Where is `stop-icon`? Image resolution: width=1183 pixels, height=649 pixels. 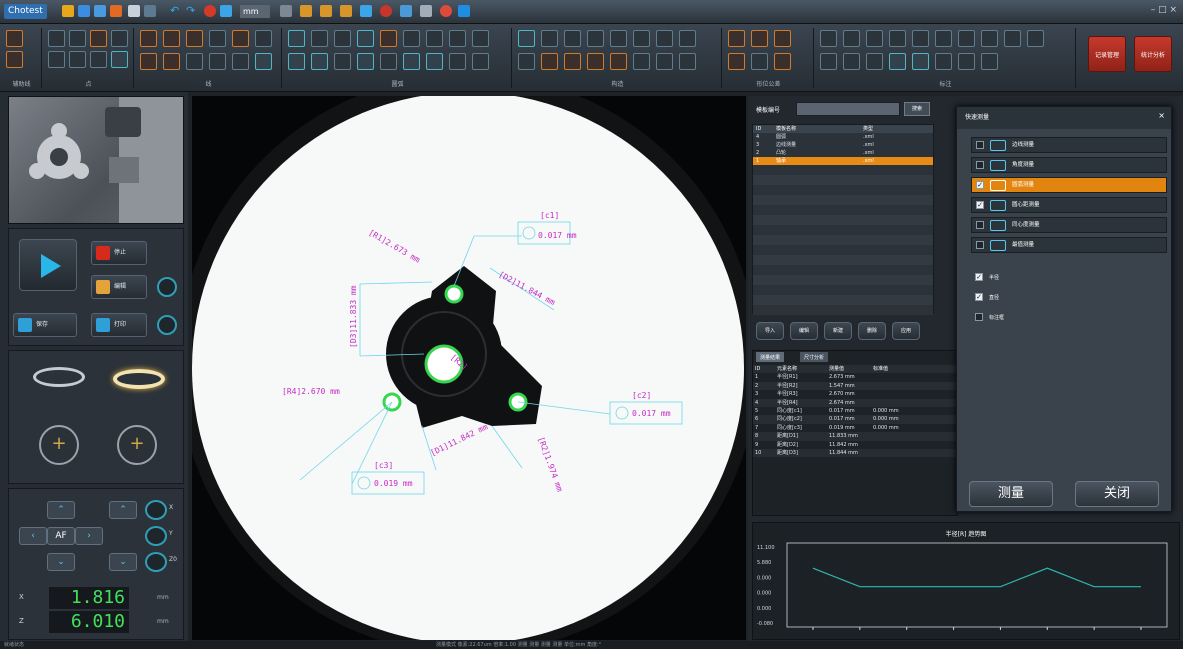
stop-icon is located at coordinates (210, 11).